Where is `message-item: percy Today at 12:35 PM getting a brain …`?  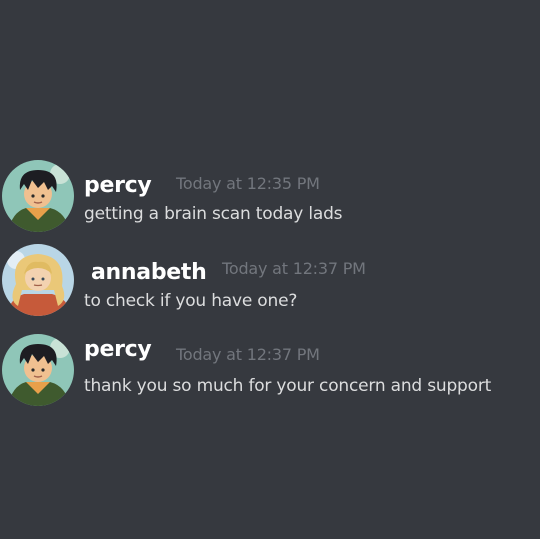
message-item: percy Today at 12:35 PM getting a brain … is located at coordinates (270, 196).